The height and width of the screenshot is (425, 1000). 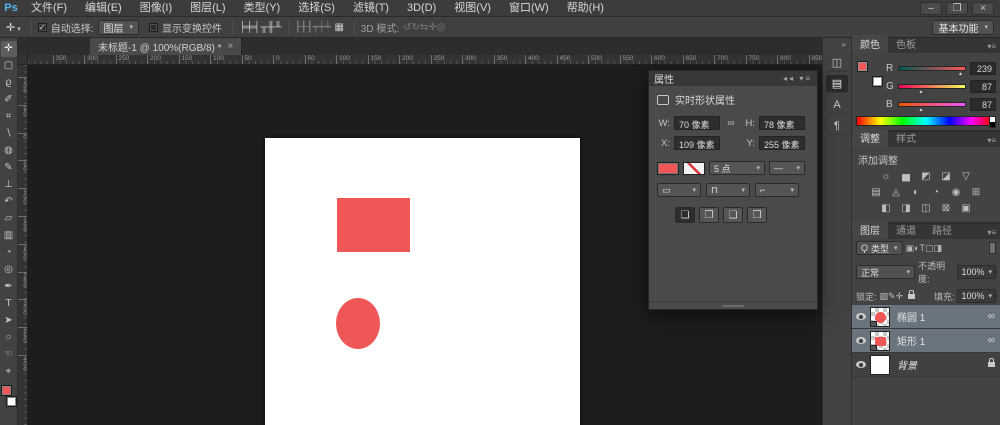 I want to click on panel-collapse-menu-icons: ◂◂ ▾≡, so click(x=797, y=78).